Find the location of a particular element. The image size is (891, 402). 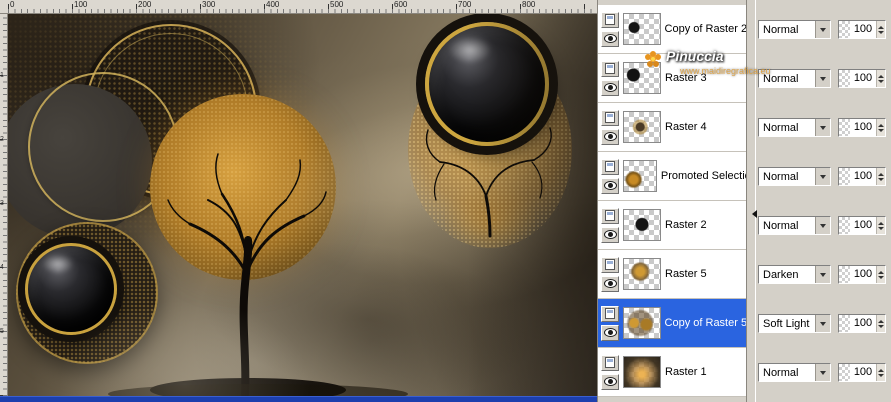

layer-cell: Raster 5 is located at coordinates (672, 274).